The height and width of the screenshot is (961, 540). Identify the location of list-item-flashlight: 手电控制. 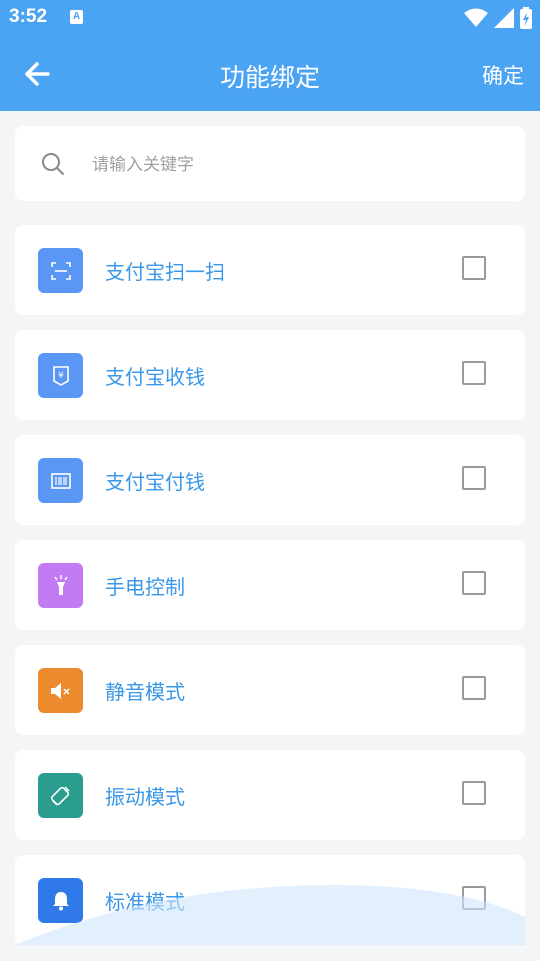
(270, 585).